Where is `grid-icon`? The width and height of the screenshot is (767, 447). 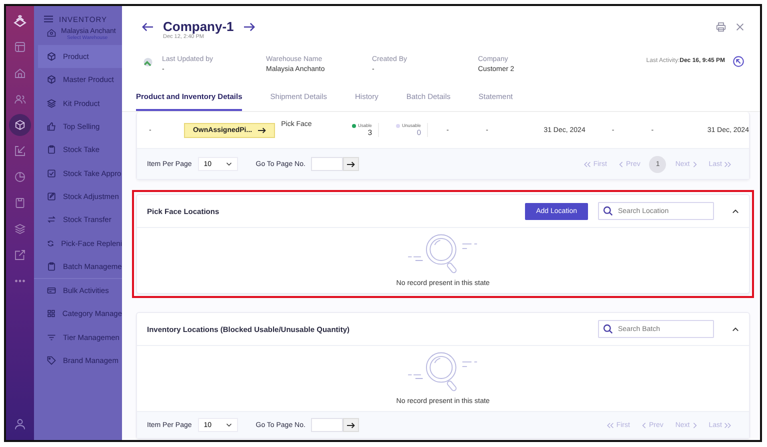
grid-icon is located at coordinates (51, 313).